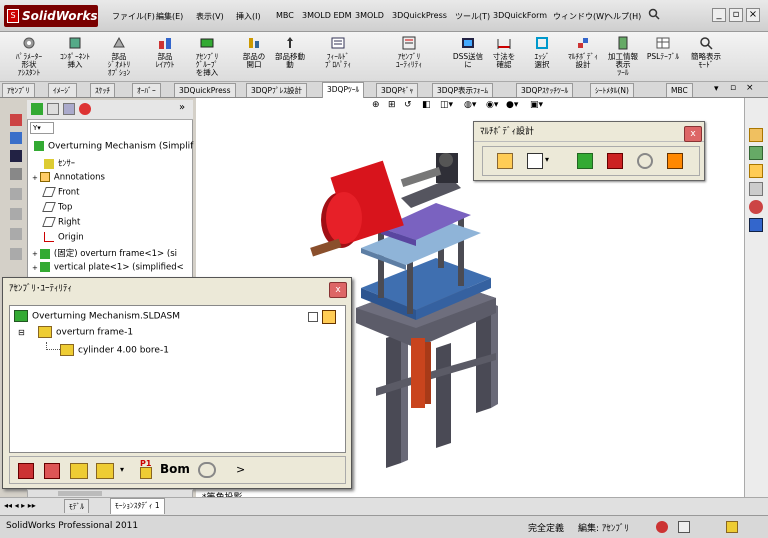 This screenshot has height=538, width=768. What do you see at coordinates (753, 15) in the screenshot?
I see `close-button: ×` at bounding box center [753, 15].